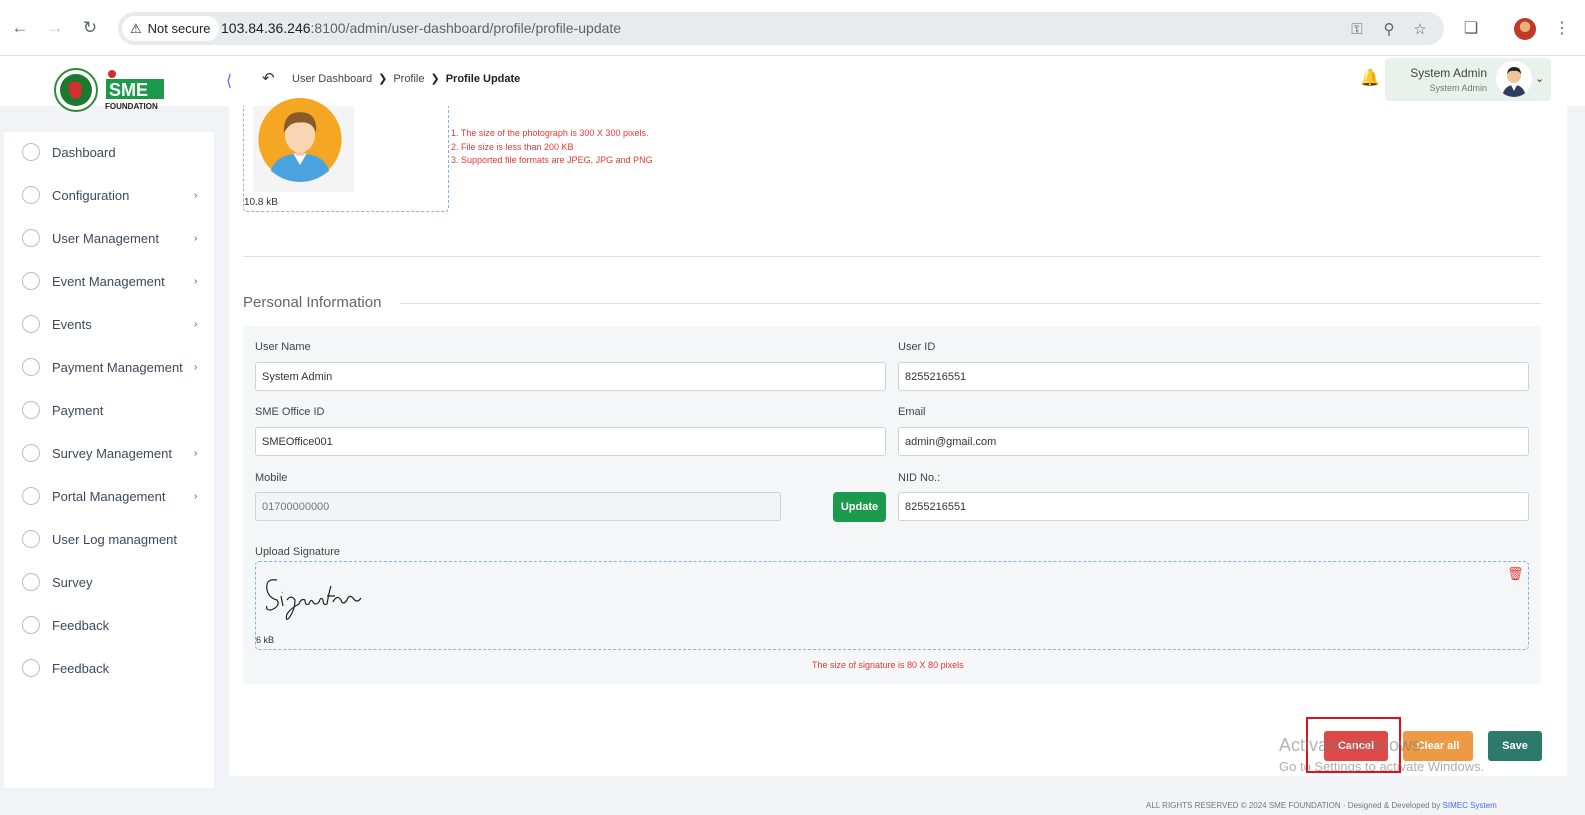  I want to click on activate-windows-watermark: Activate Windows, so click(1350, 745).